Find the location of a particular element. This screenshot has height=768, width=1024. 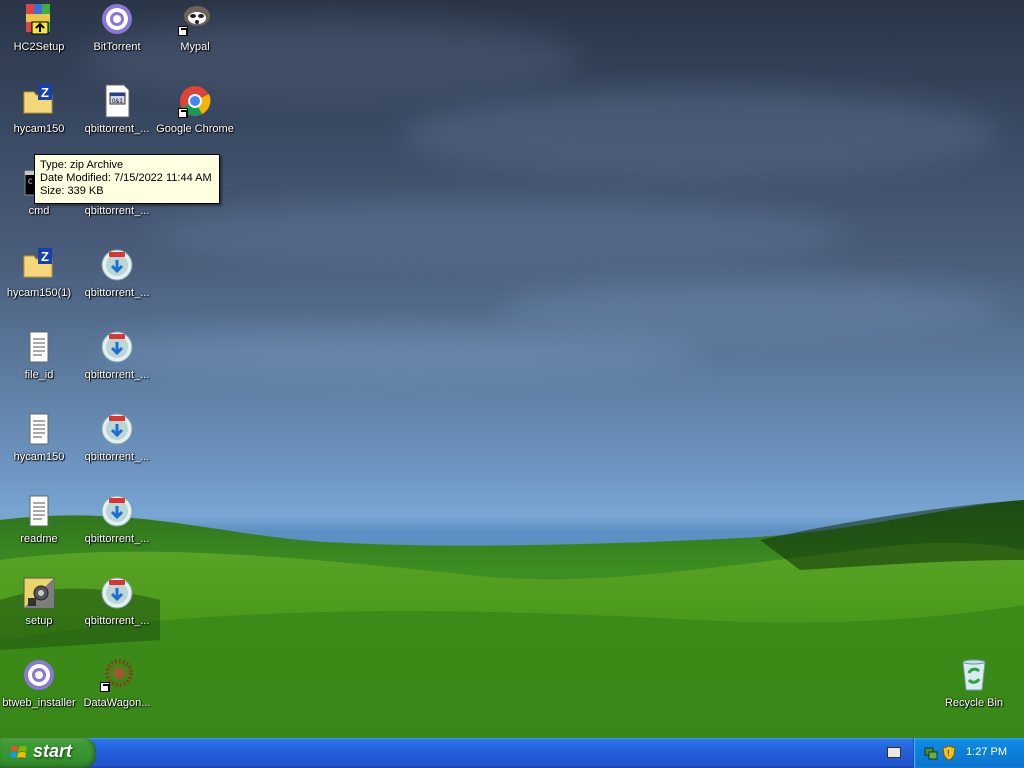

recycle-bin-icon is located at coordinates (974, 675).